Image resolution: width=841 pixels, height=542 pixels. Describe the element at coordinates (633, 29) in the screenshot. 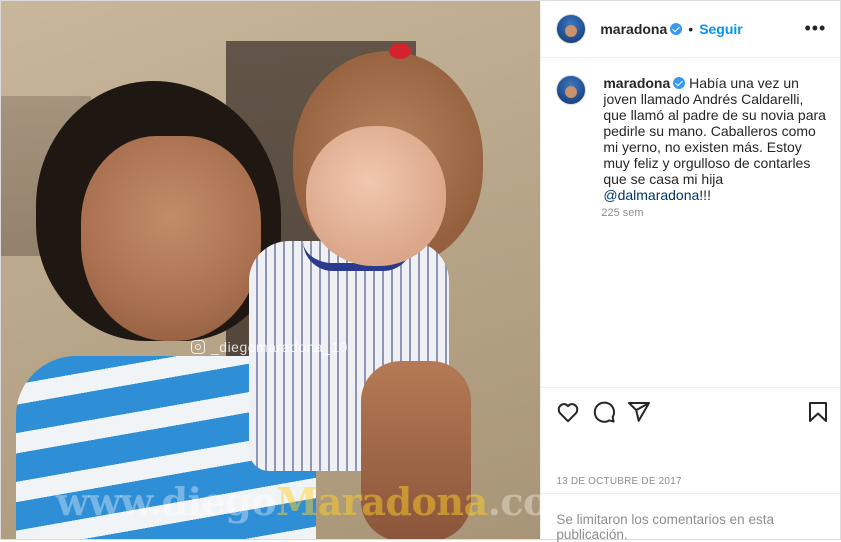

I see `header-username: maradona` at that location.